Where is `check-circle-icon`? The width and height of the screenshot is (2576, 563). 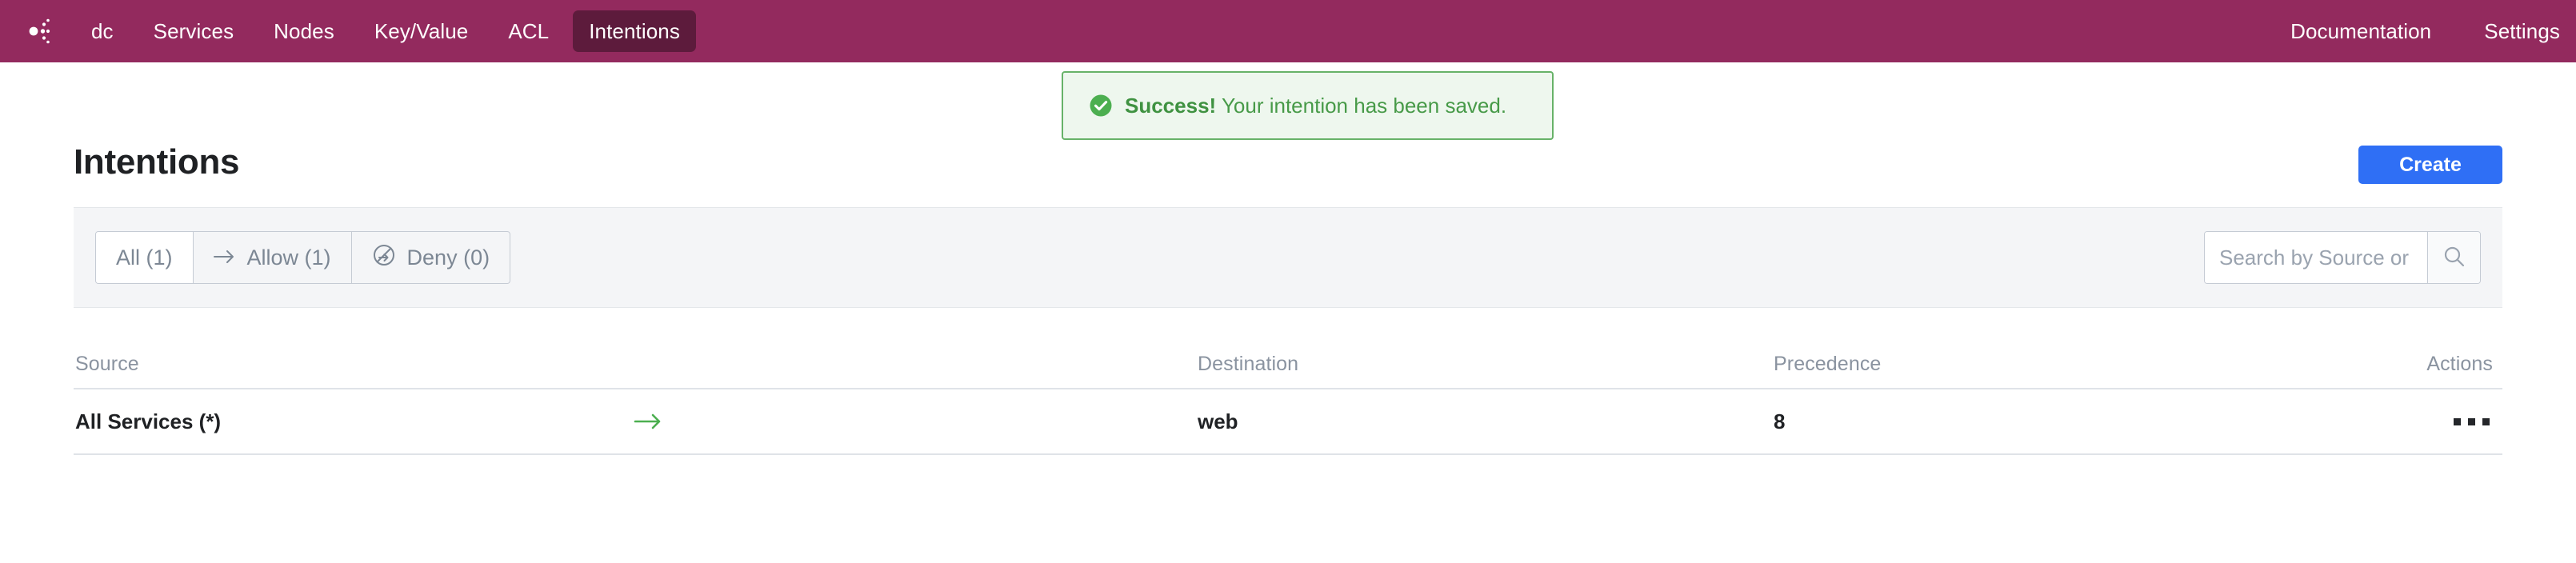
check-circle-icon is located at coordinates (1101, 106).